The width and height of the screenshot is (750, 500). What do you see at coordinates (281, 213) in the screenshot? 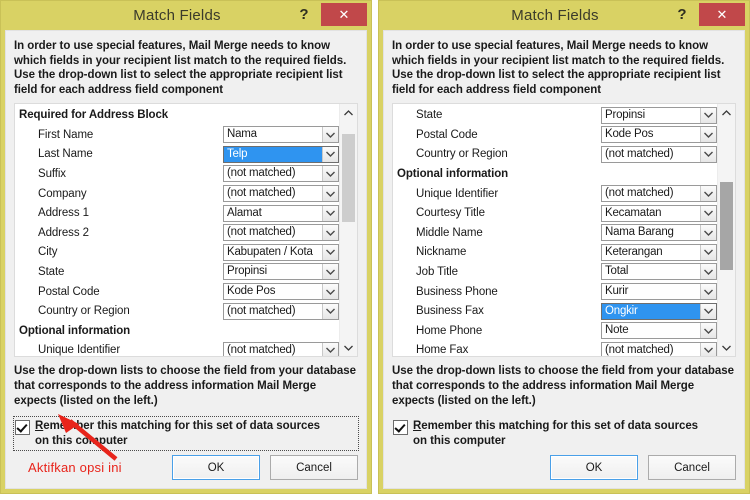
I see `field-mapping-dropdown: Alamat` at bounding box center [281, 213].